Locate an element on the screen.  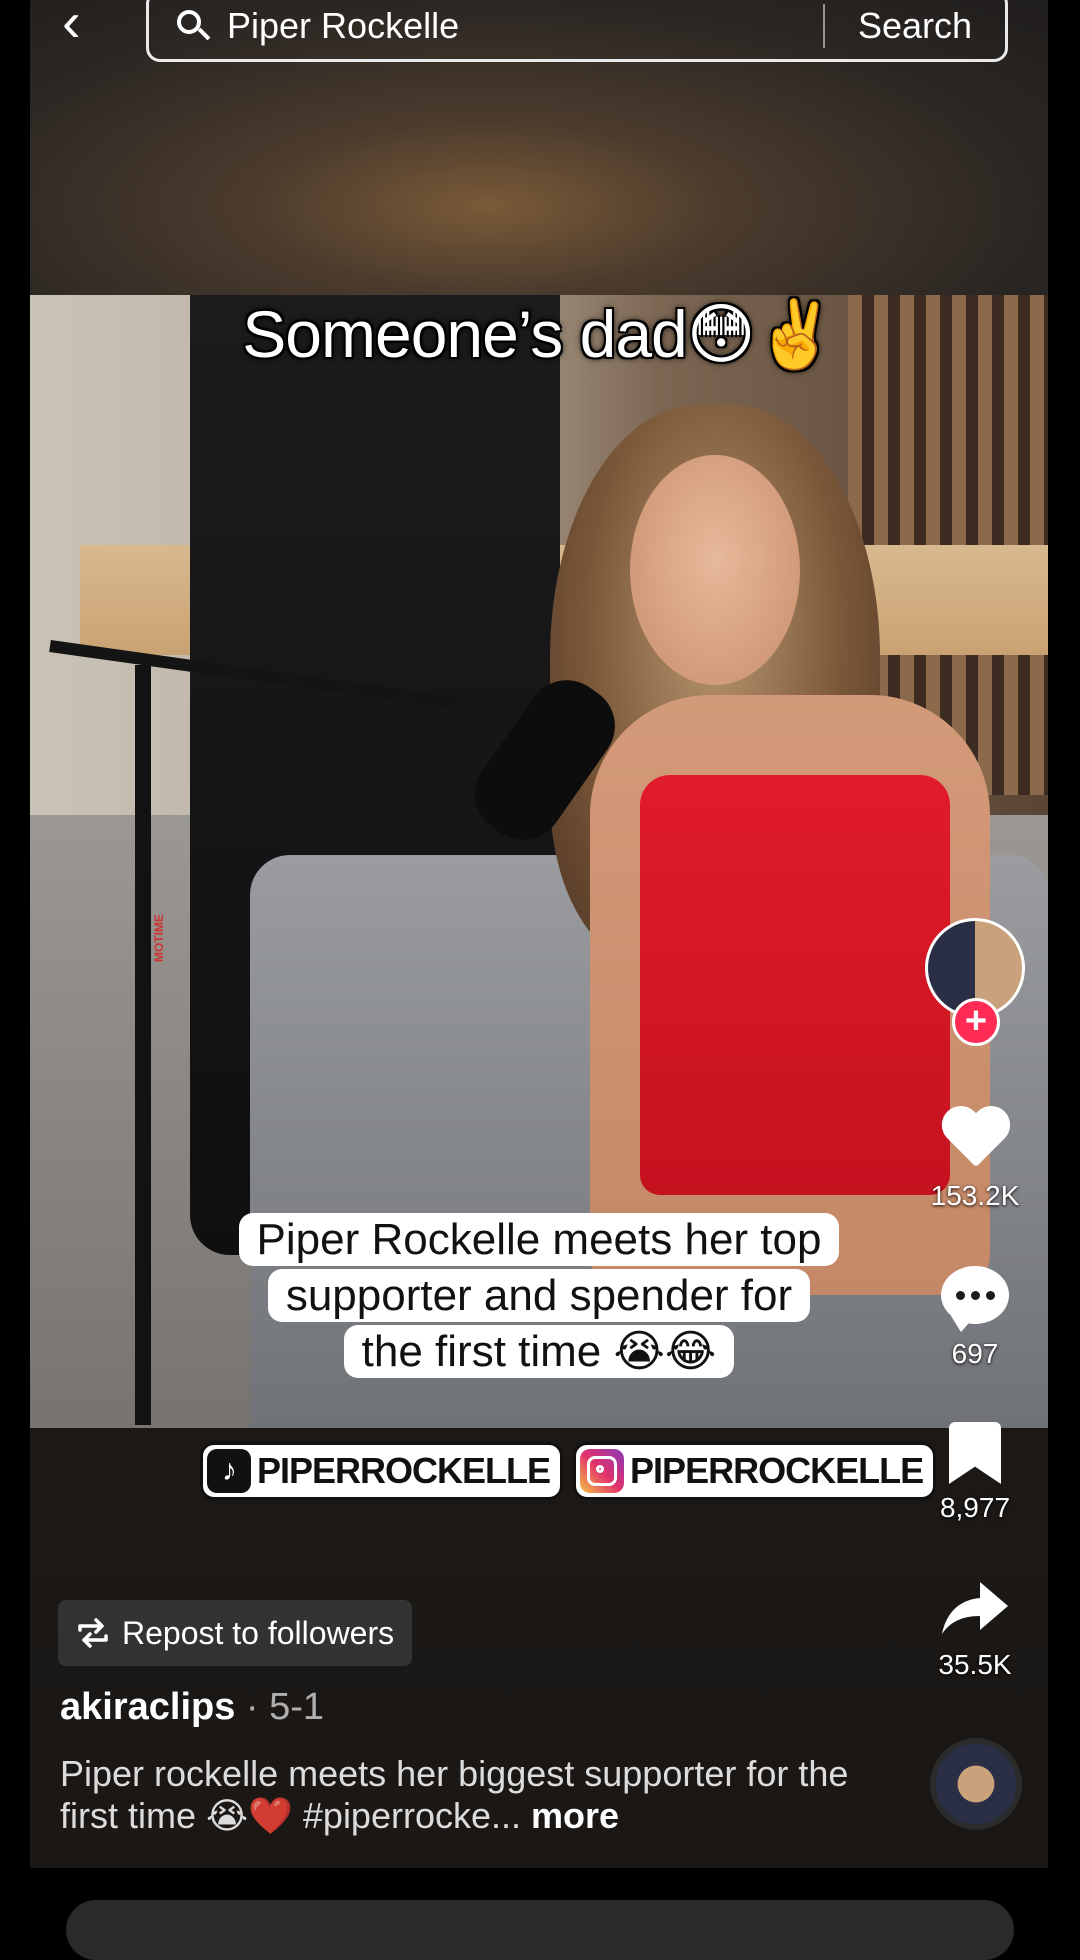
post-author: akiraclips · 5-1 is located at coordinates (192, 1707).